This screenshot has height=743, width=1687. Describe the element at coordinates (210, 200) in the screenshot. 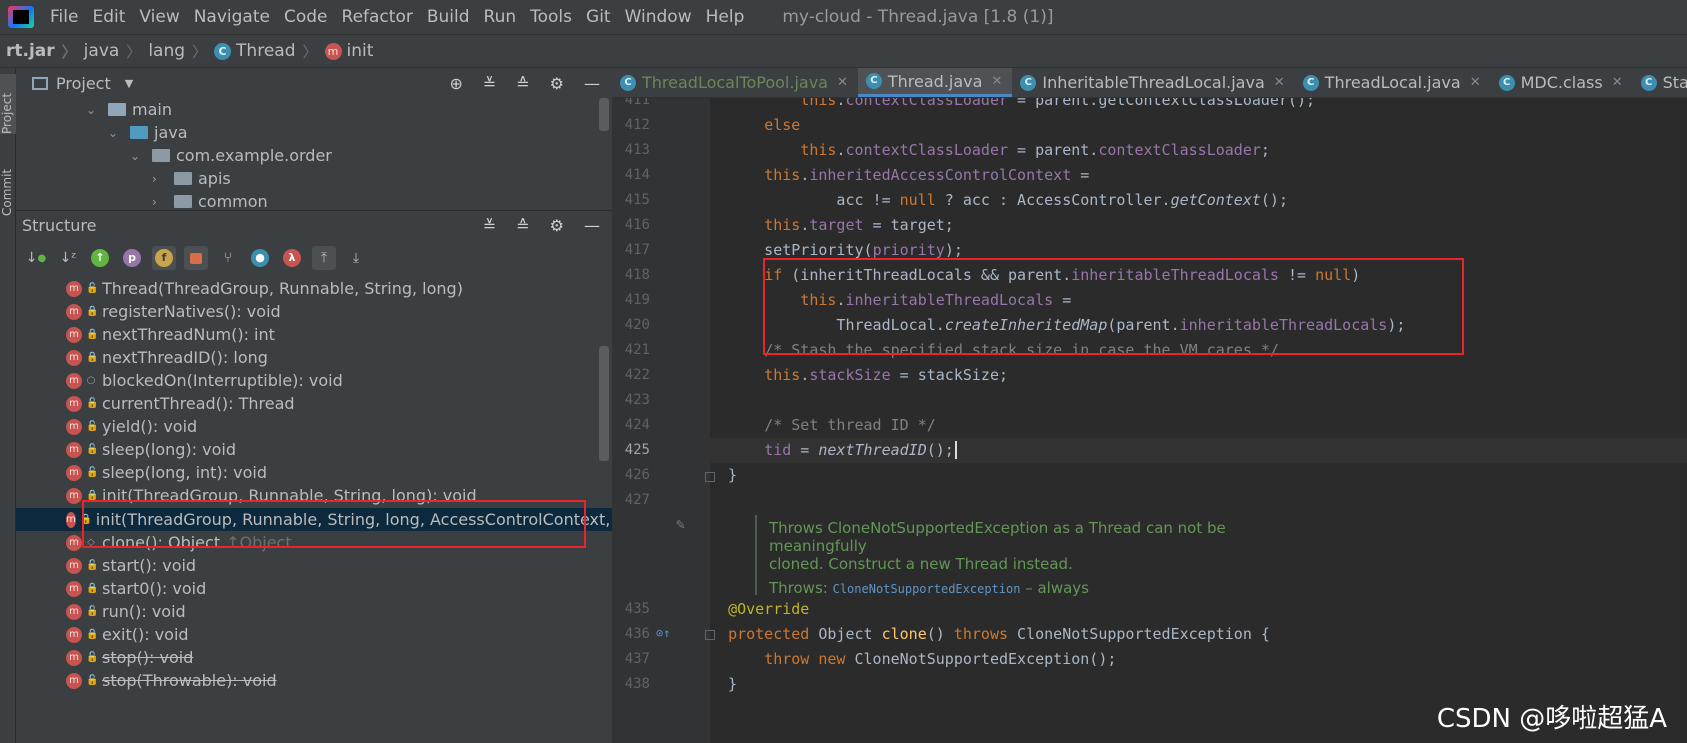

I see `tree-node-common: › common` at that location.